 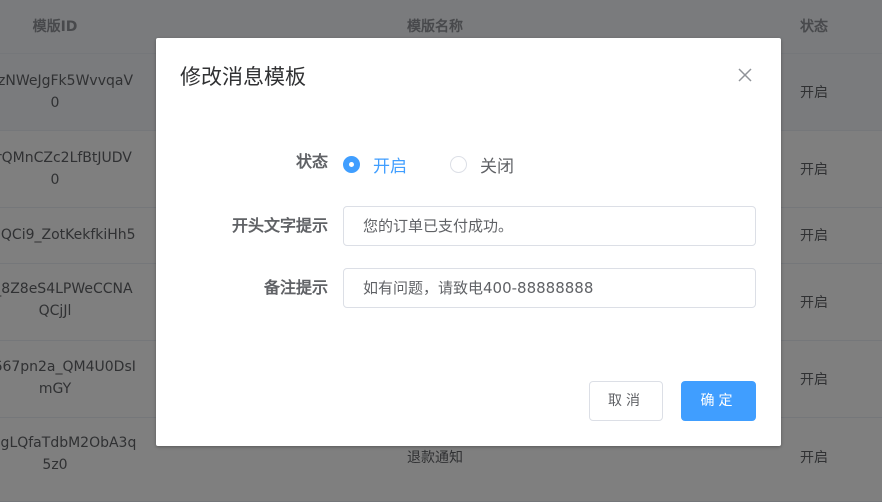 What do you see at coordinates (718, 401) in the screenshot?
I see `confirm-button: 确定` at bounding box center [718, 401].